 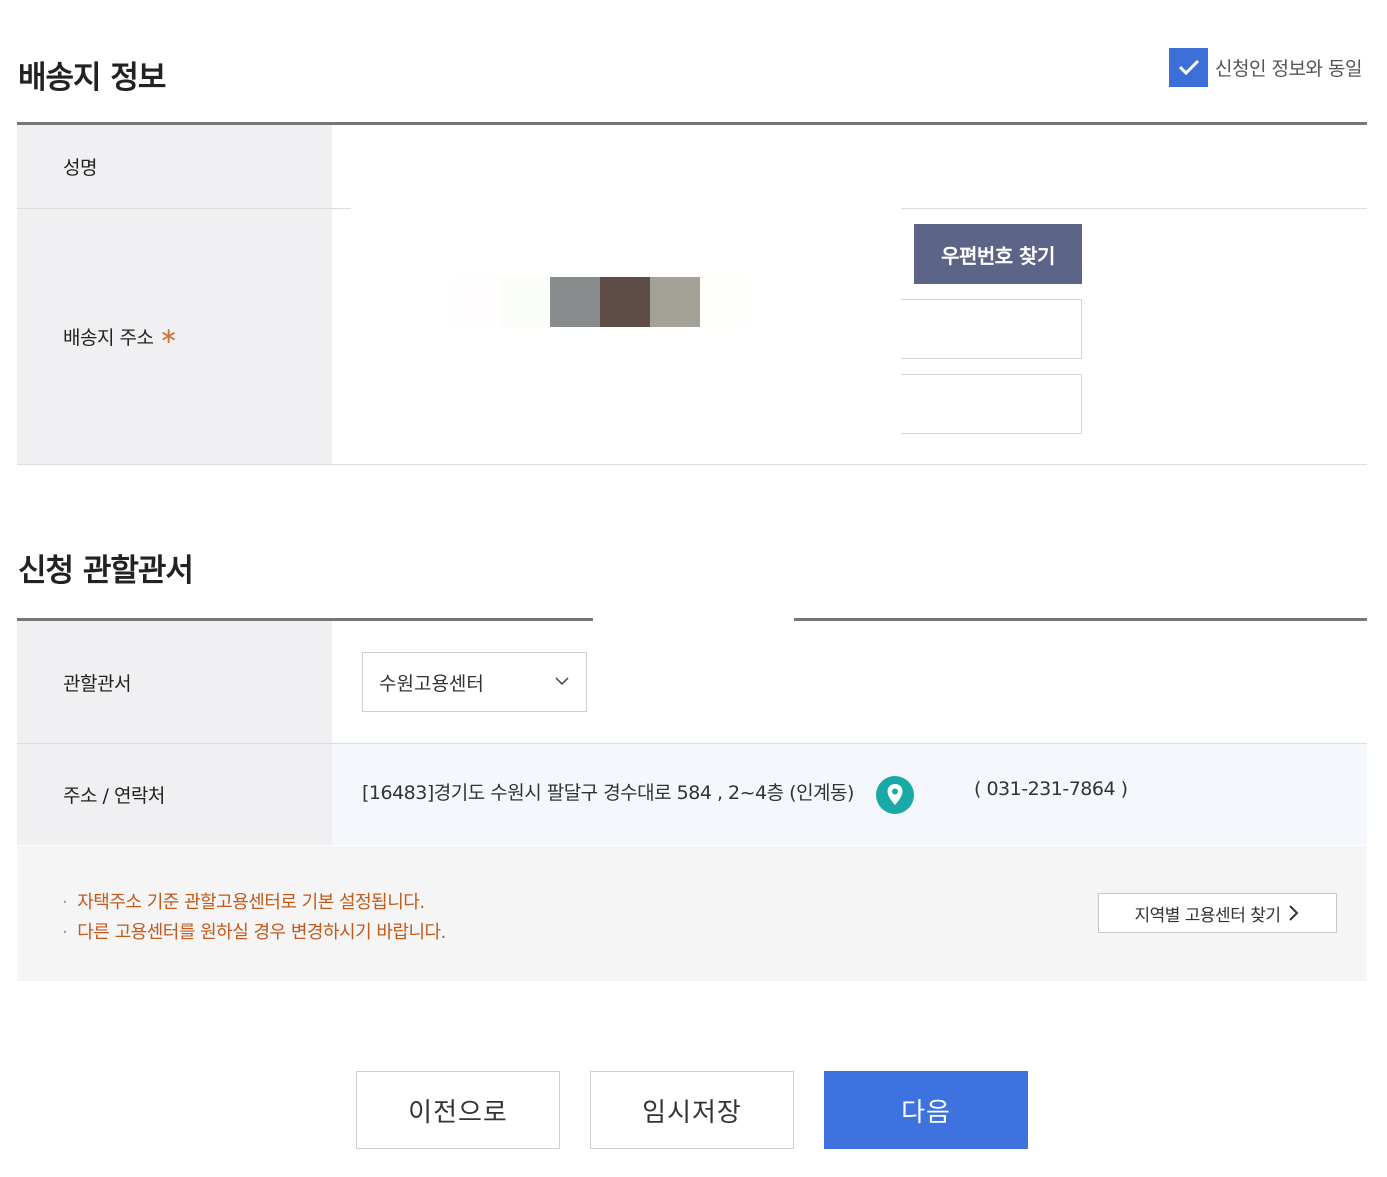 I want to click on office-select-value: 수원고용센터, so click(x=431, y=683).